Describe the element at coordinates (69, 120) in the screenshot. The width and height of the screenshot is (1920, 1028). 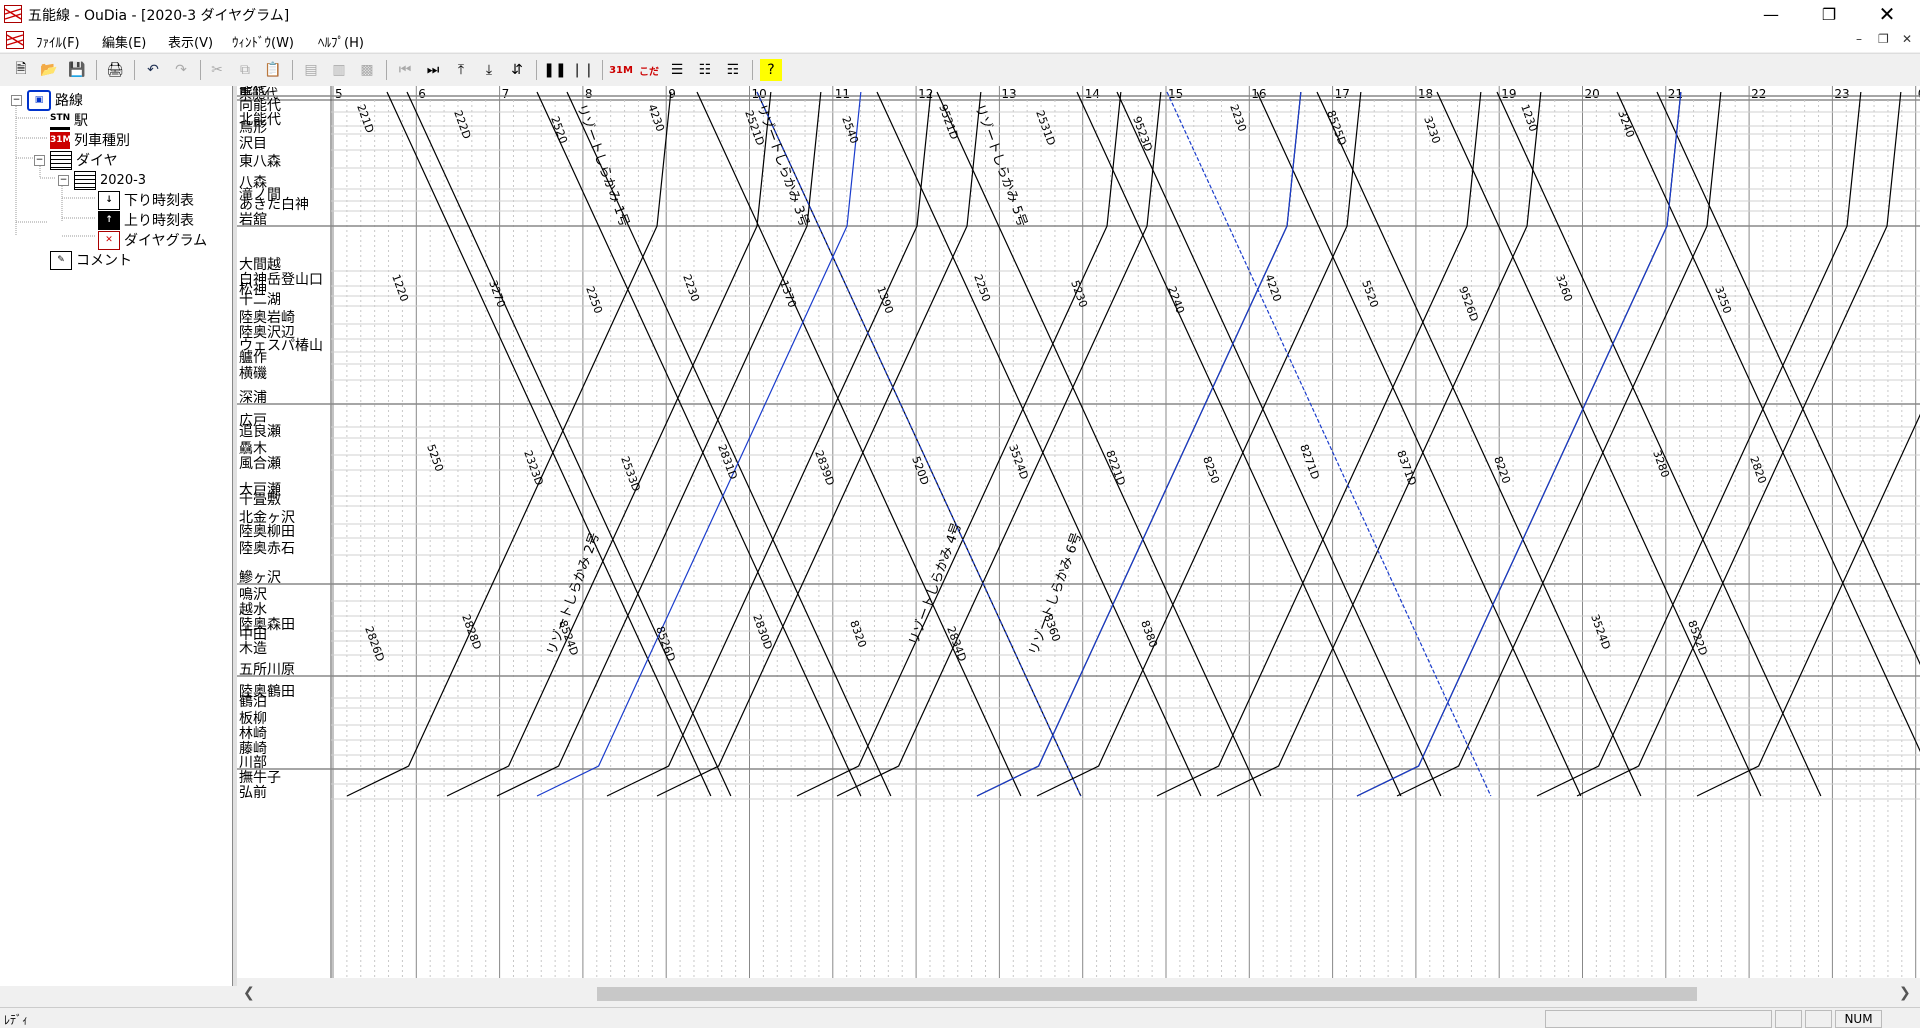
I see `tree-item-station: STN 駅` at that location.